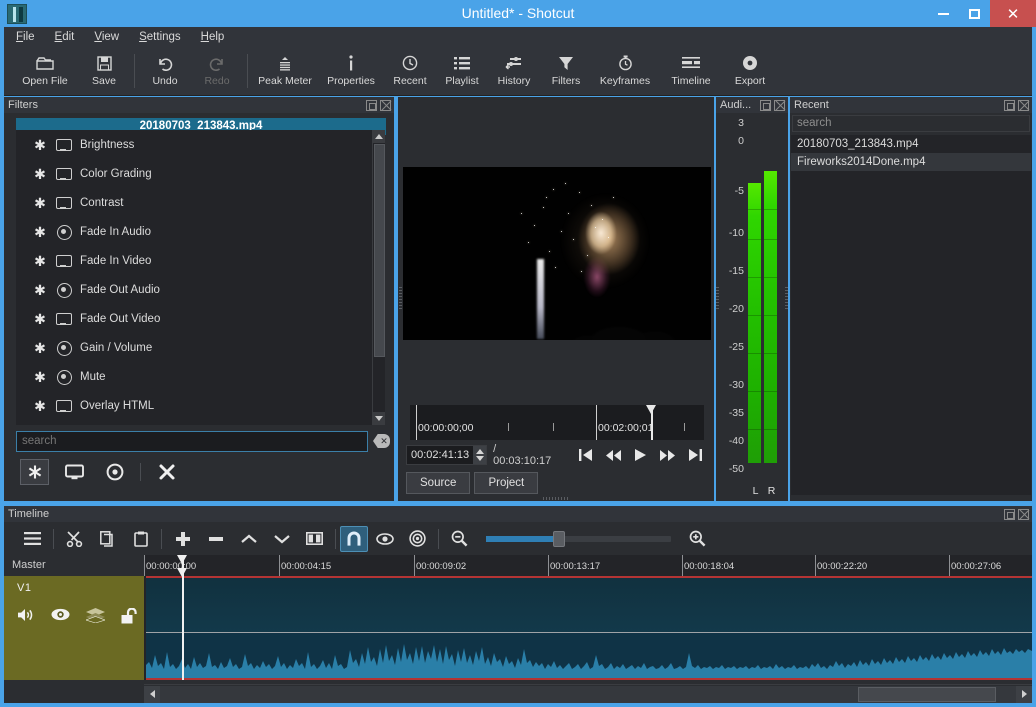  I want to click on overwrite-button, so click(281, 538).